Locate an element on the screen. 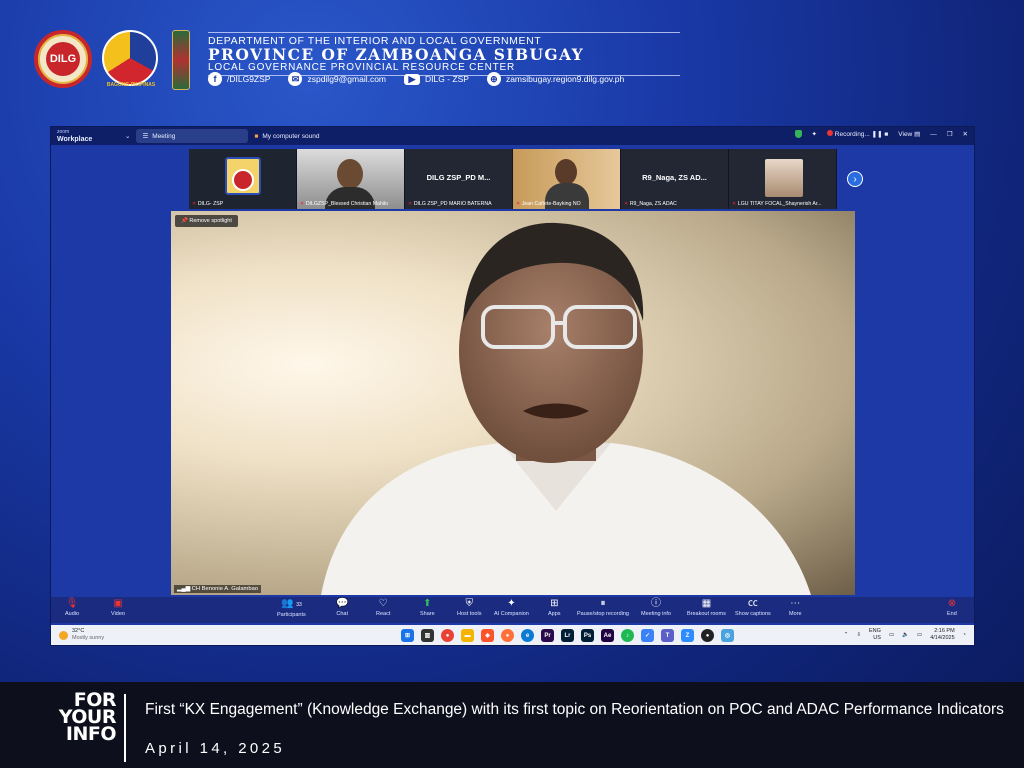  temperature: 32°C is located at coordinates (78, 631).